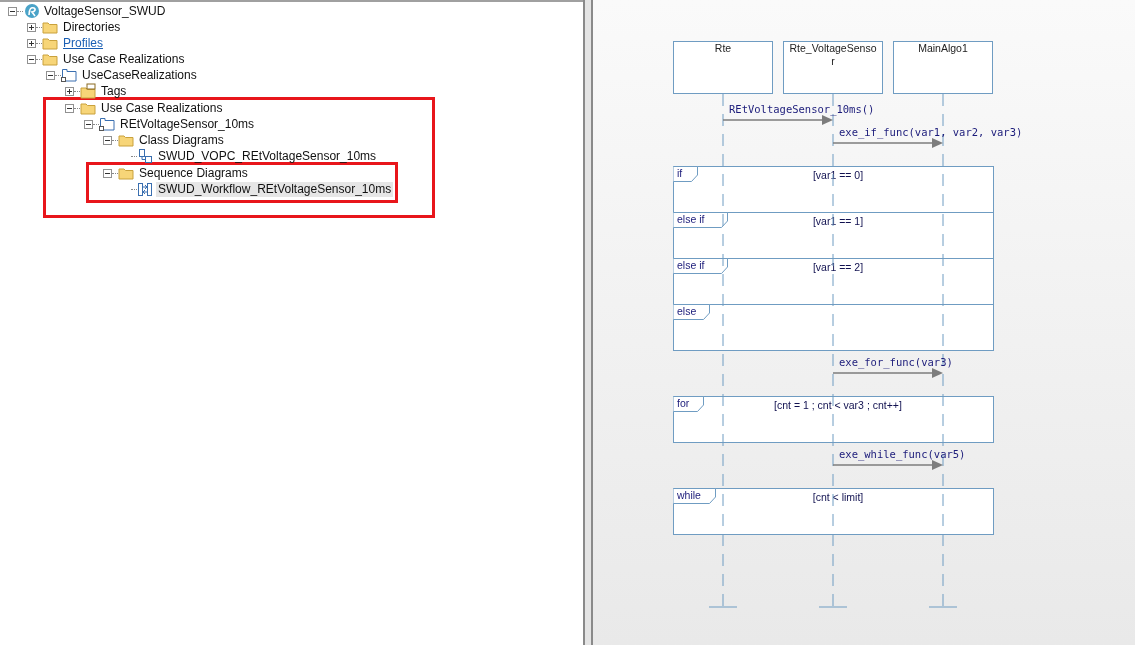 This screenshot has height=645, width=1135. Describe the element at coordinates (88, 91) in the screenshot. I see `tag-folder-icon` at that location.